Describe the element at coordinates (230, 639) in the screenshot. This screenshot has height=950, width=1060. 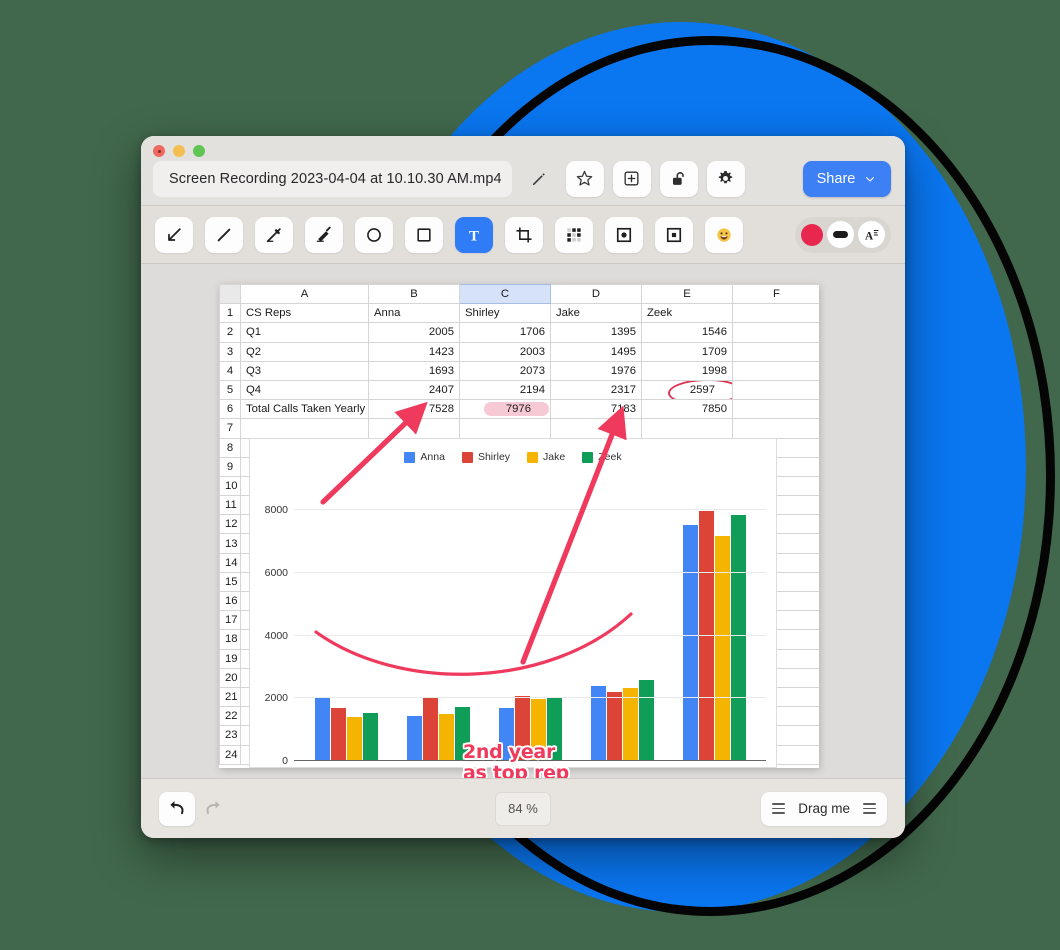
I see `row-header-18: 18` at that location.